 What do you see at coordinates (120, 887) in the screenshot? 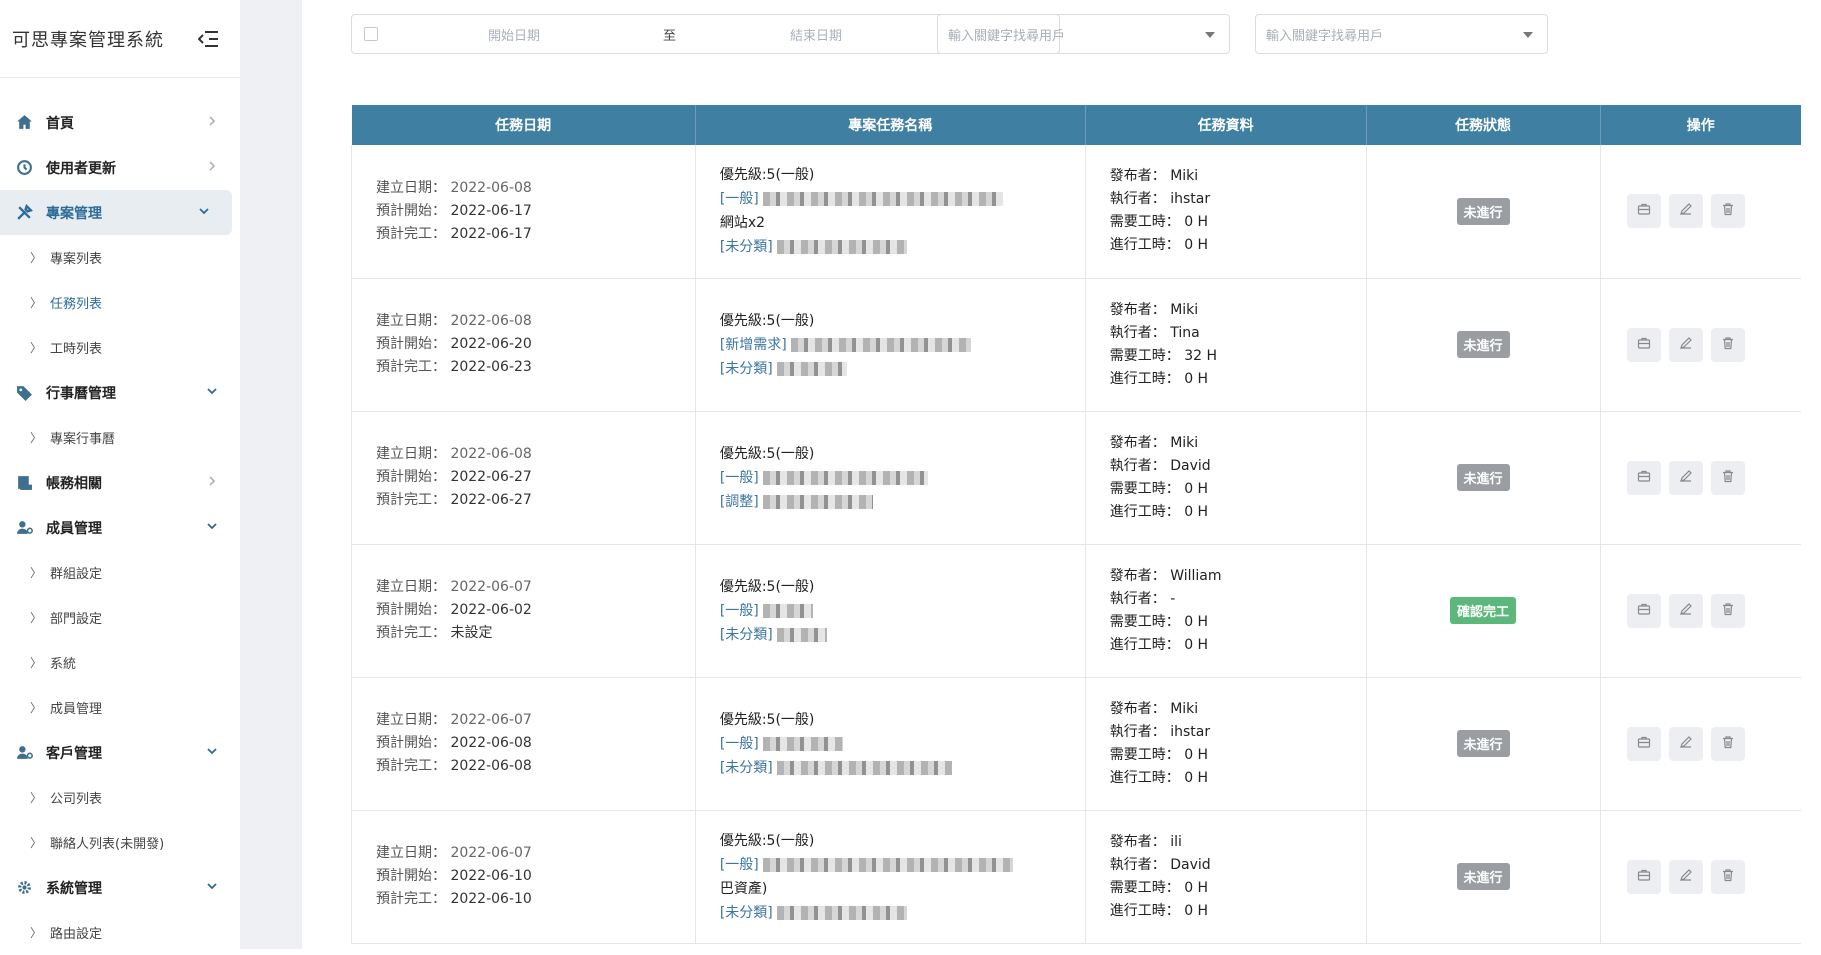
I see `sidebar-item-17: 系統管理` at bounding box center [120, 887].